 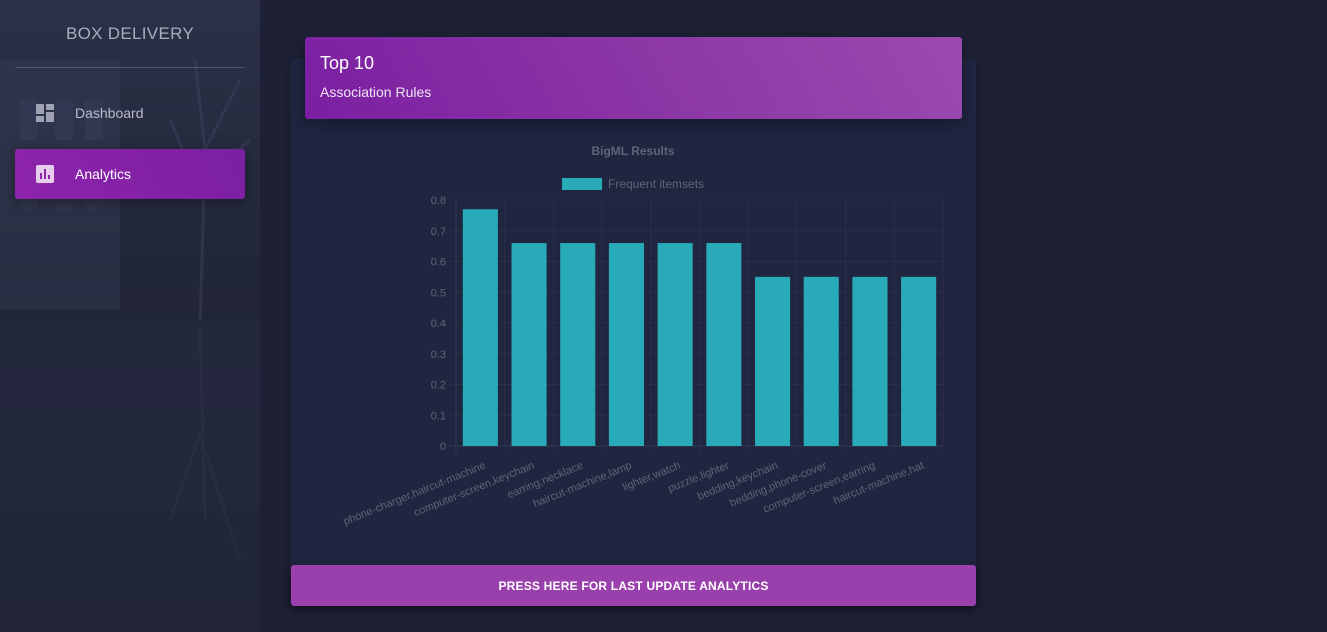 What do you see at coordinates (582, 184) in the screenshot?
I see `legend-swatch` at bounding box center [582, 184].